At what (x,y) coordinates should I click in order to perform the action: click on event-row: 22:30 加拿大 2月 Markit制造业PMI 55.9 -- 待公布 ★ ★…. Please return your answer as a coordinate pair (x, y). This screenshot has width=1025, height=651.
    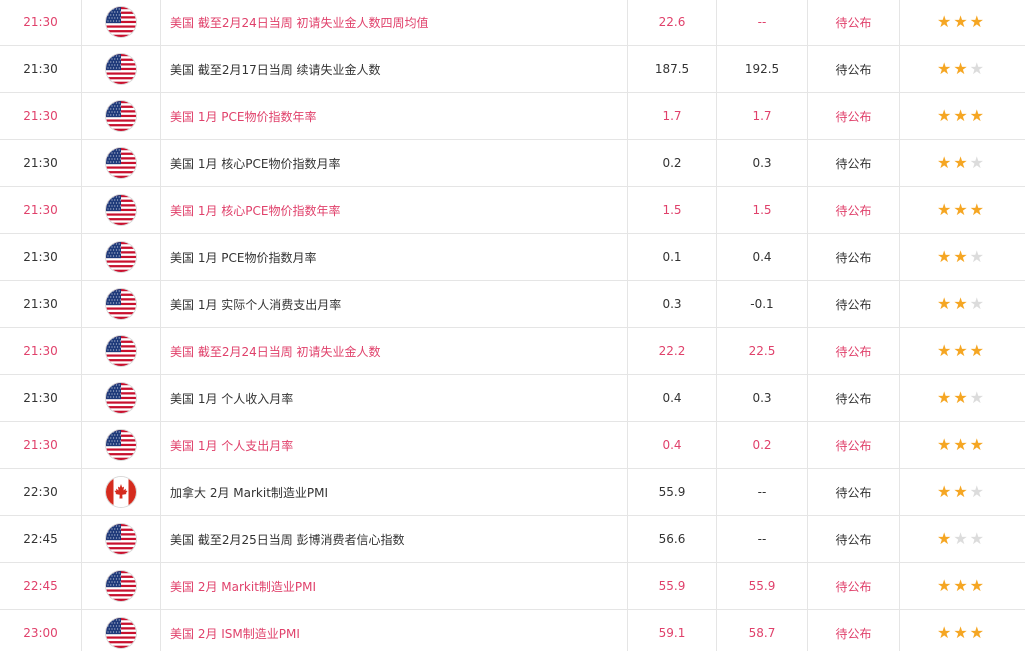
    Looking at the image, I should click on (512, 492).